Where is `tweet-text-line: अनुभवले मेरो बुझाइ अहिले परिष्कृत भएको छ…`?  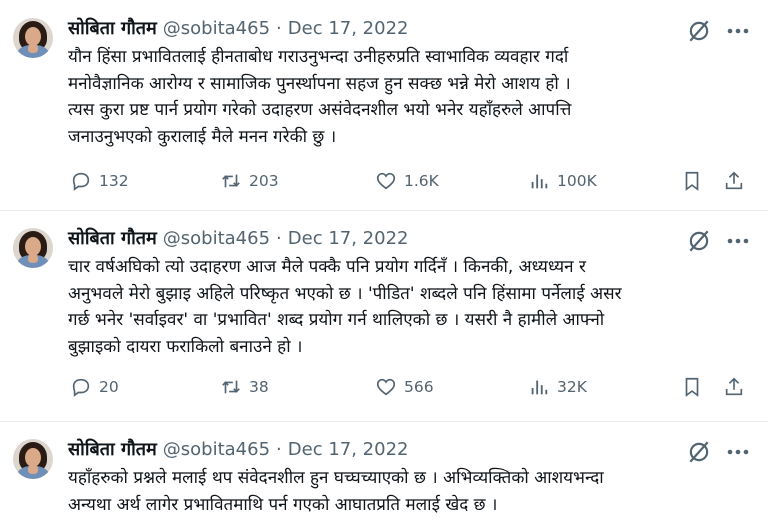 tweet-text-line: अनुभवले मेरो बुझाइ अहिले परिष्कृत भएको छ… is located at coordinates (345, 293).